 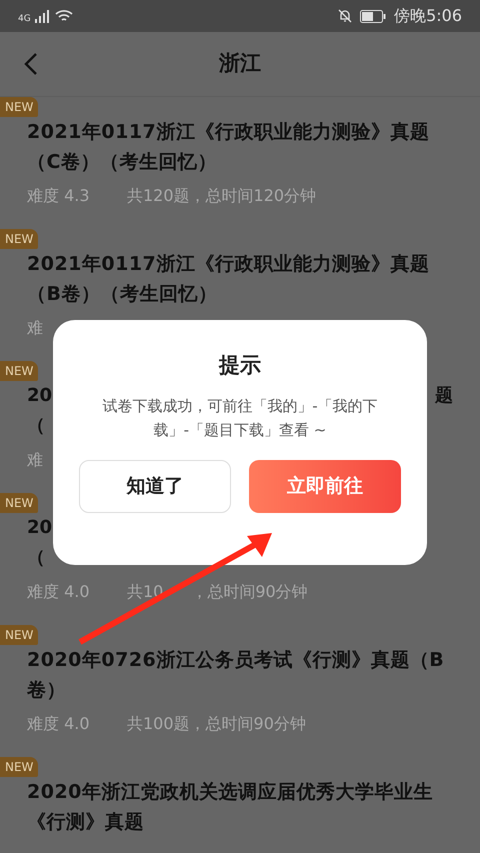 What do you see at coordinates (63, 16) in the screenshot?
I see `wifi-icon` at bounding box center [63, 16].